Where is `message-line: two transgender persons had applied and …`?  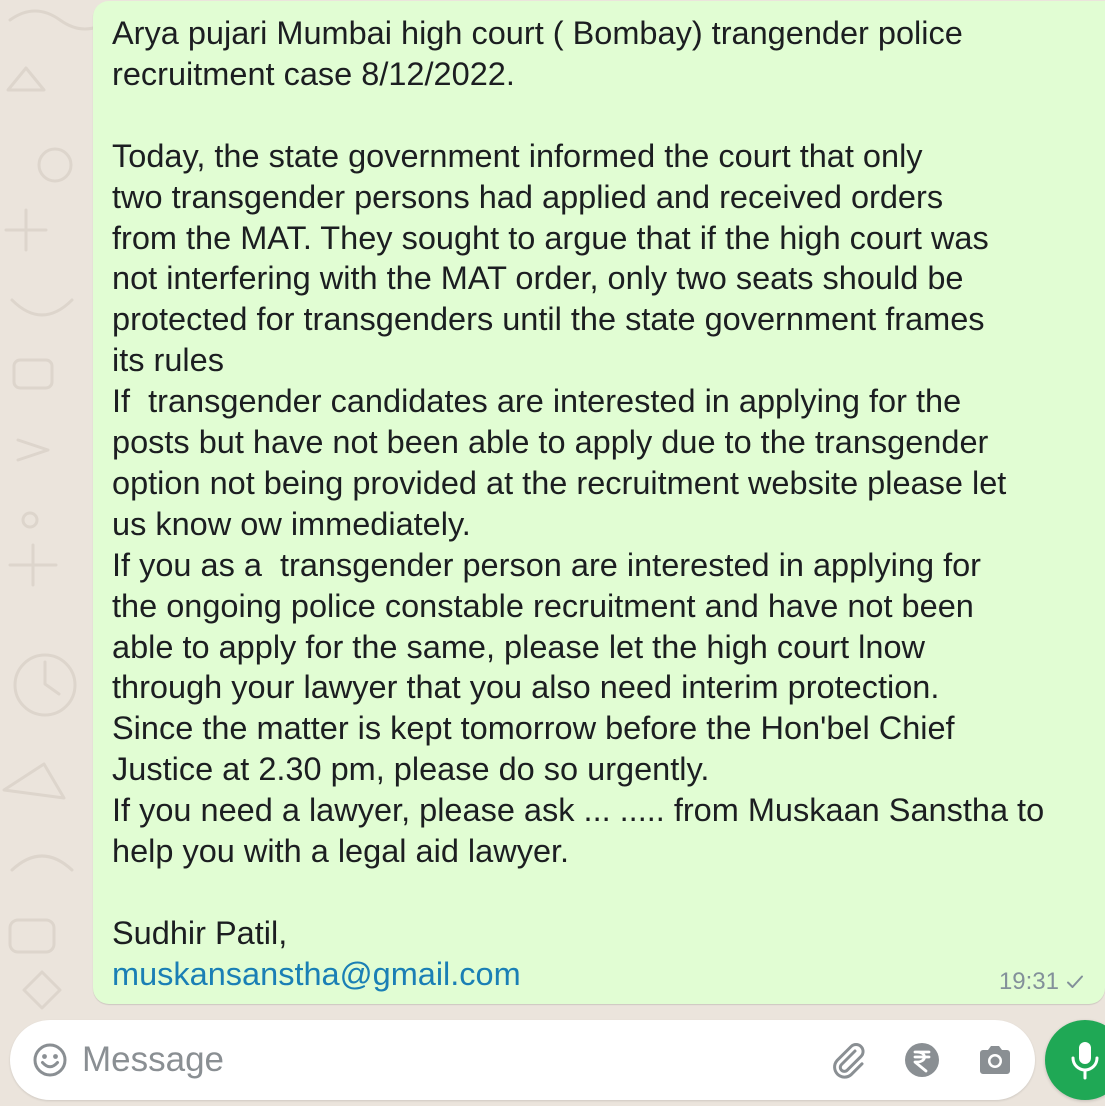 message-line: two transgender persons had applied and … is located at coordinates (528, 196).